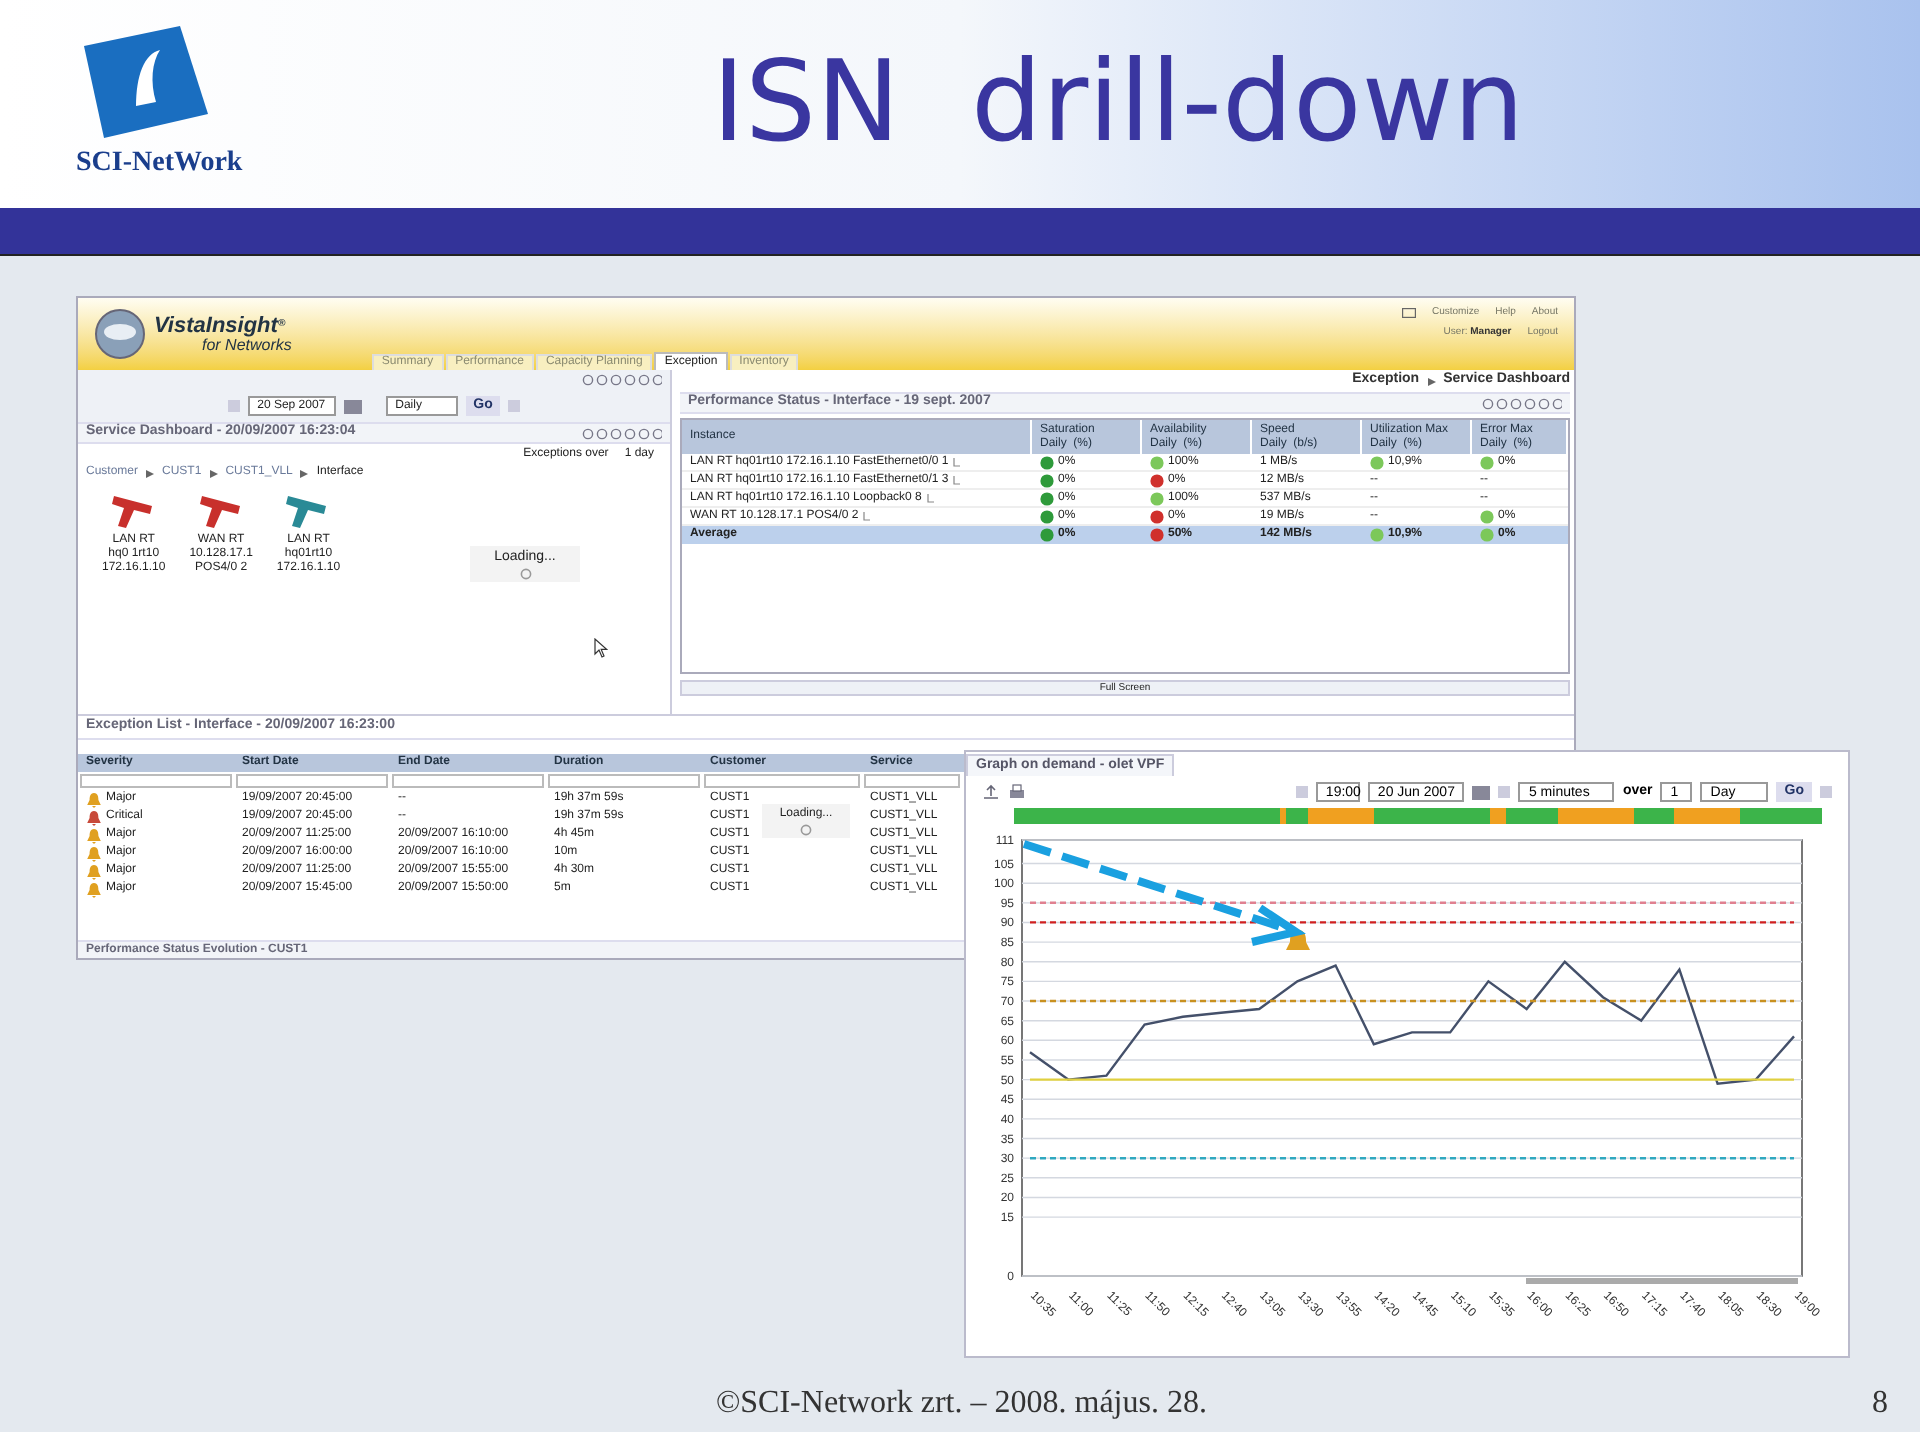  Describe the element at coordinates (221, 326) in the screenshot. I see `brand-name: VistaInsight$^{®}$` at that location.